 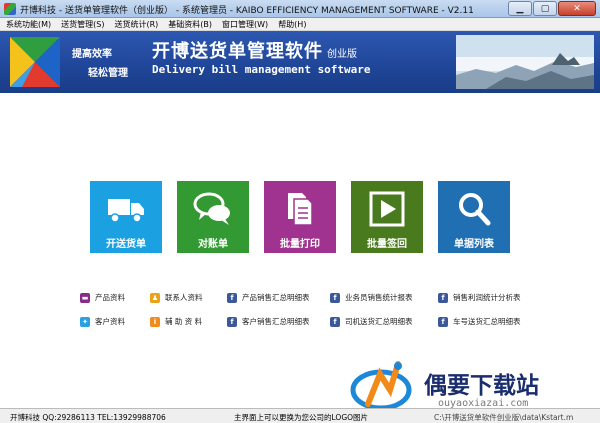 I want to click on statement-tile: 对账单, so click(x=213, y=217).